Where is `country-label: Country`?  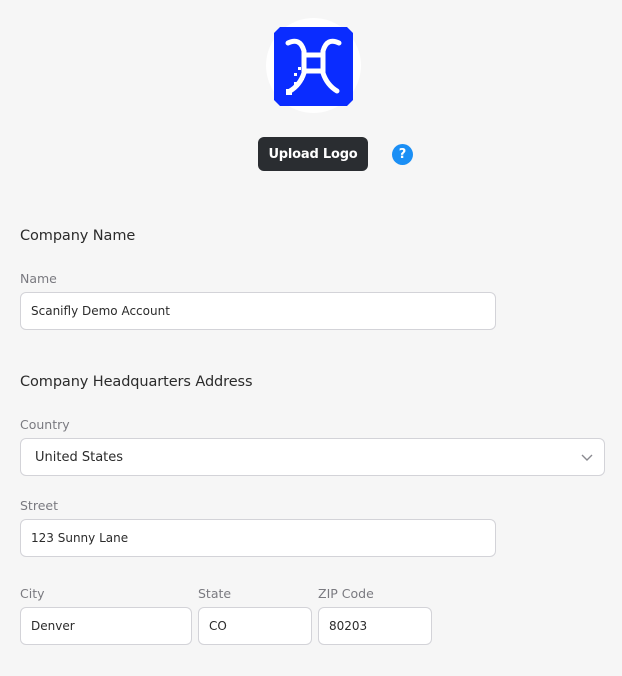 country-label: Country is located at coordinates (45, 424).